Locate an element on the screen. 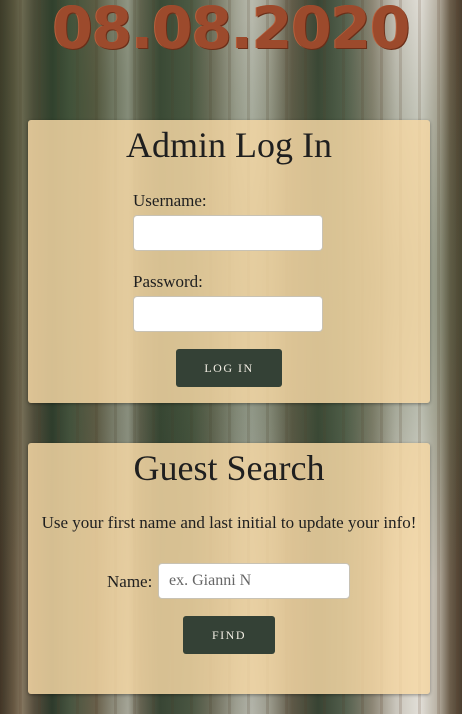  password-input is located at coordinates (228, 314).